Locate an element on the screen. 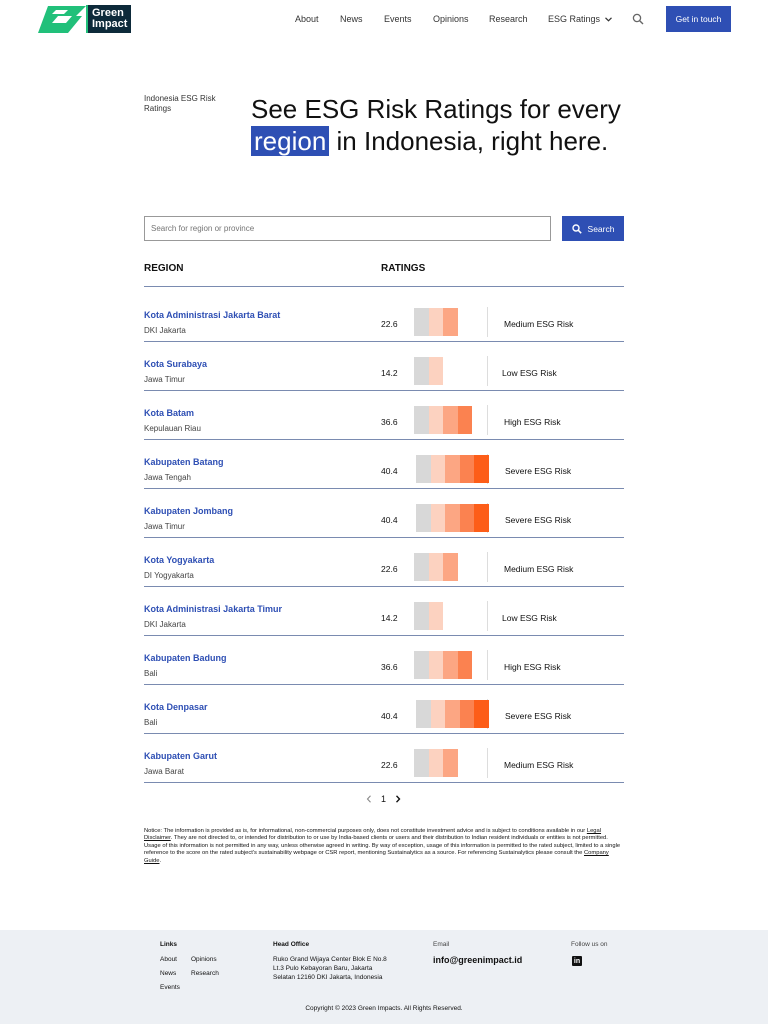 The height and width of the screenshot is (1024, 768). region-name-link: Kabupaten Garut is located at coordinates (180, 756).